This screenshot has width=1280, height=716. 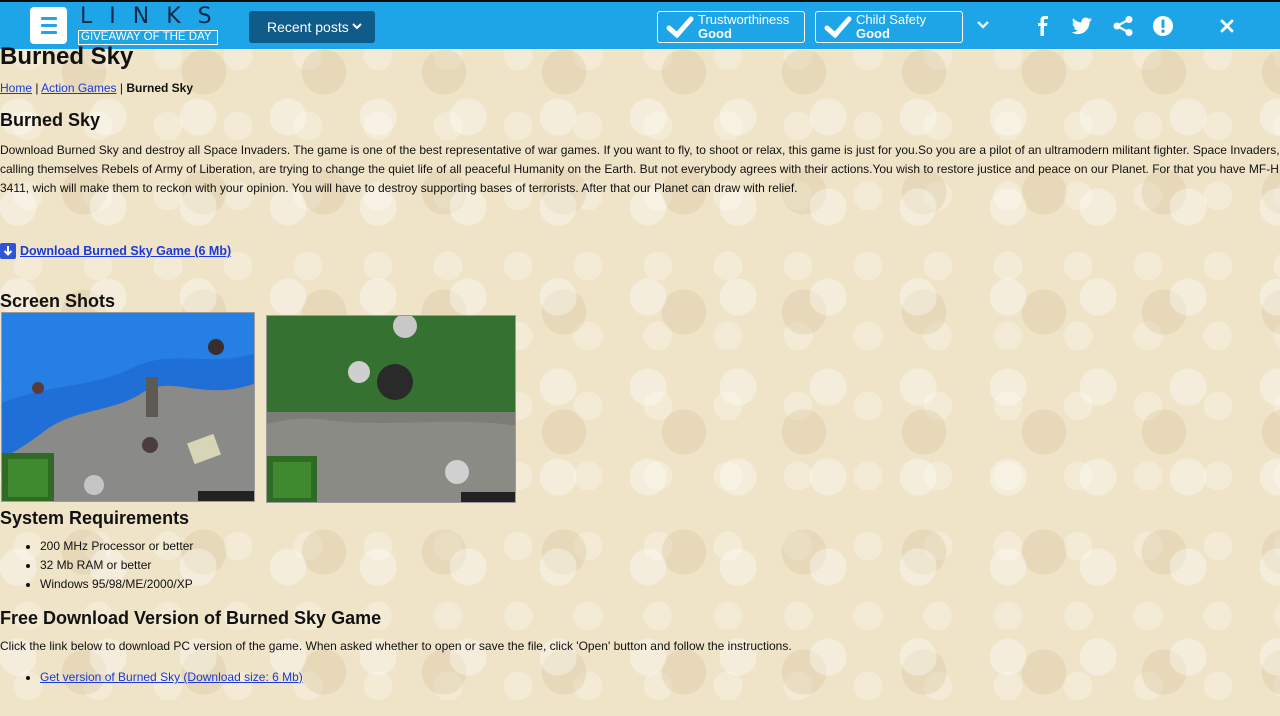 I want to click on site-logo: LINKS GIVEAWAY OF THE DAY, so click(x=148, y=26).